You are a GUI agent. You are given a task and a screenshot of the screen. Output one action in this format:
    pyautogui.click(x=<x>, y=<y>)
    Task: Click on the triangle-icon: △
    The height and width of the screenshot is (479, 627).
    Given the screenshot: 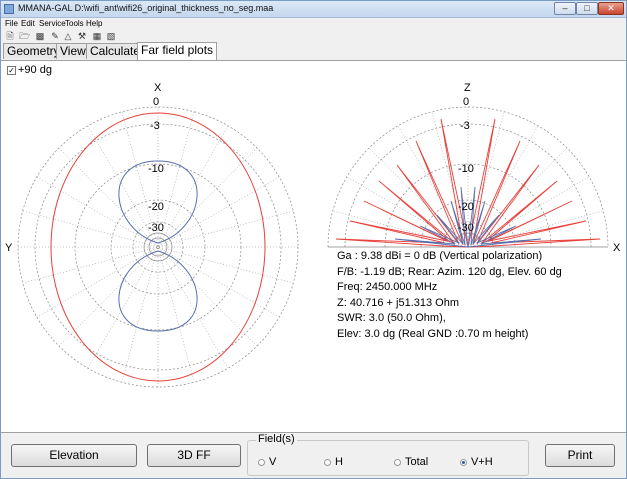 What is the action you would take?
    pyautogui.click(x=68, y=36)
    